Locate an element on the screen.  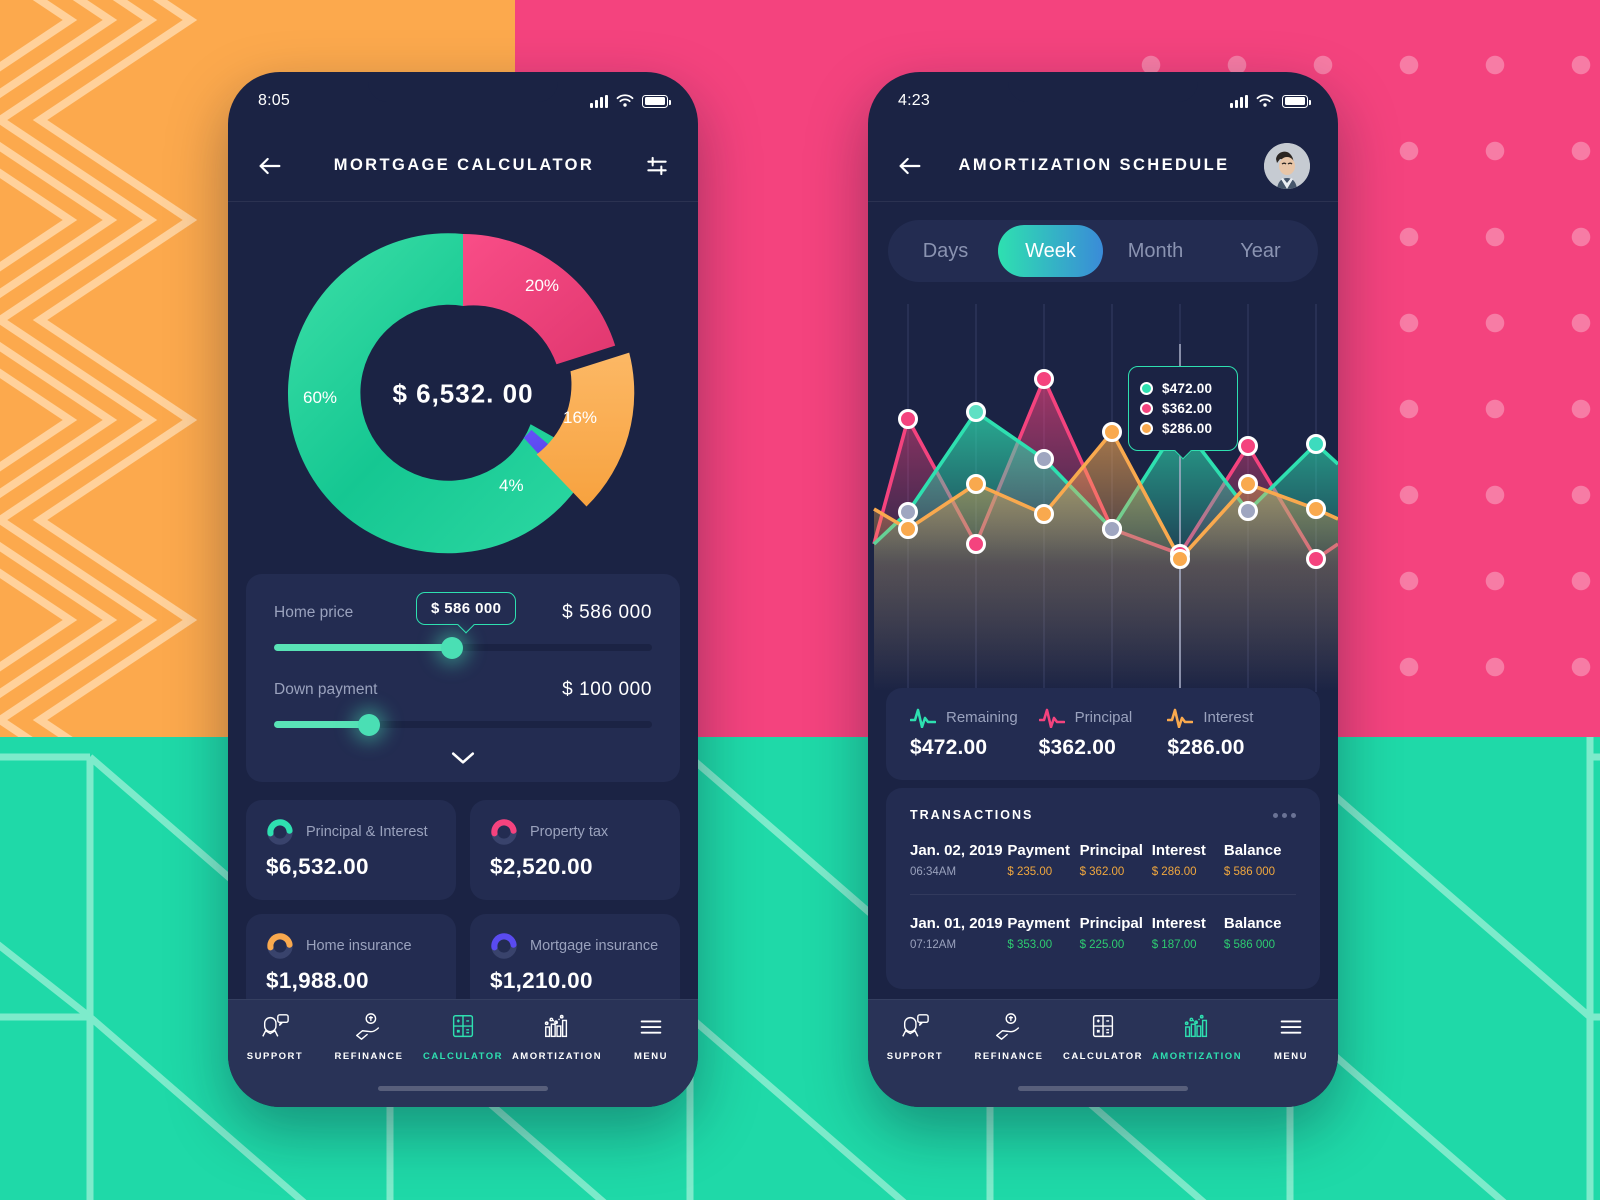
stat-value: $2,520.00 is located at coordinates (541, 866).